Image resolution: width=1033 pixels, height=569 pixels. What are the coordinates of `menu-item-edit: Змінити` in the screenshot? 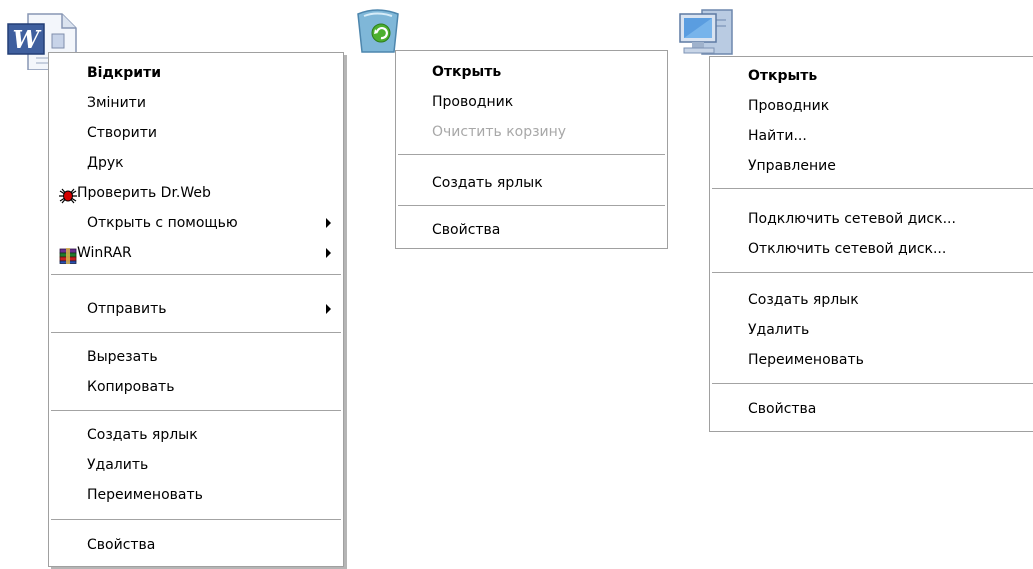 It's located at (196, 103).